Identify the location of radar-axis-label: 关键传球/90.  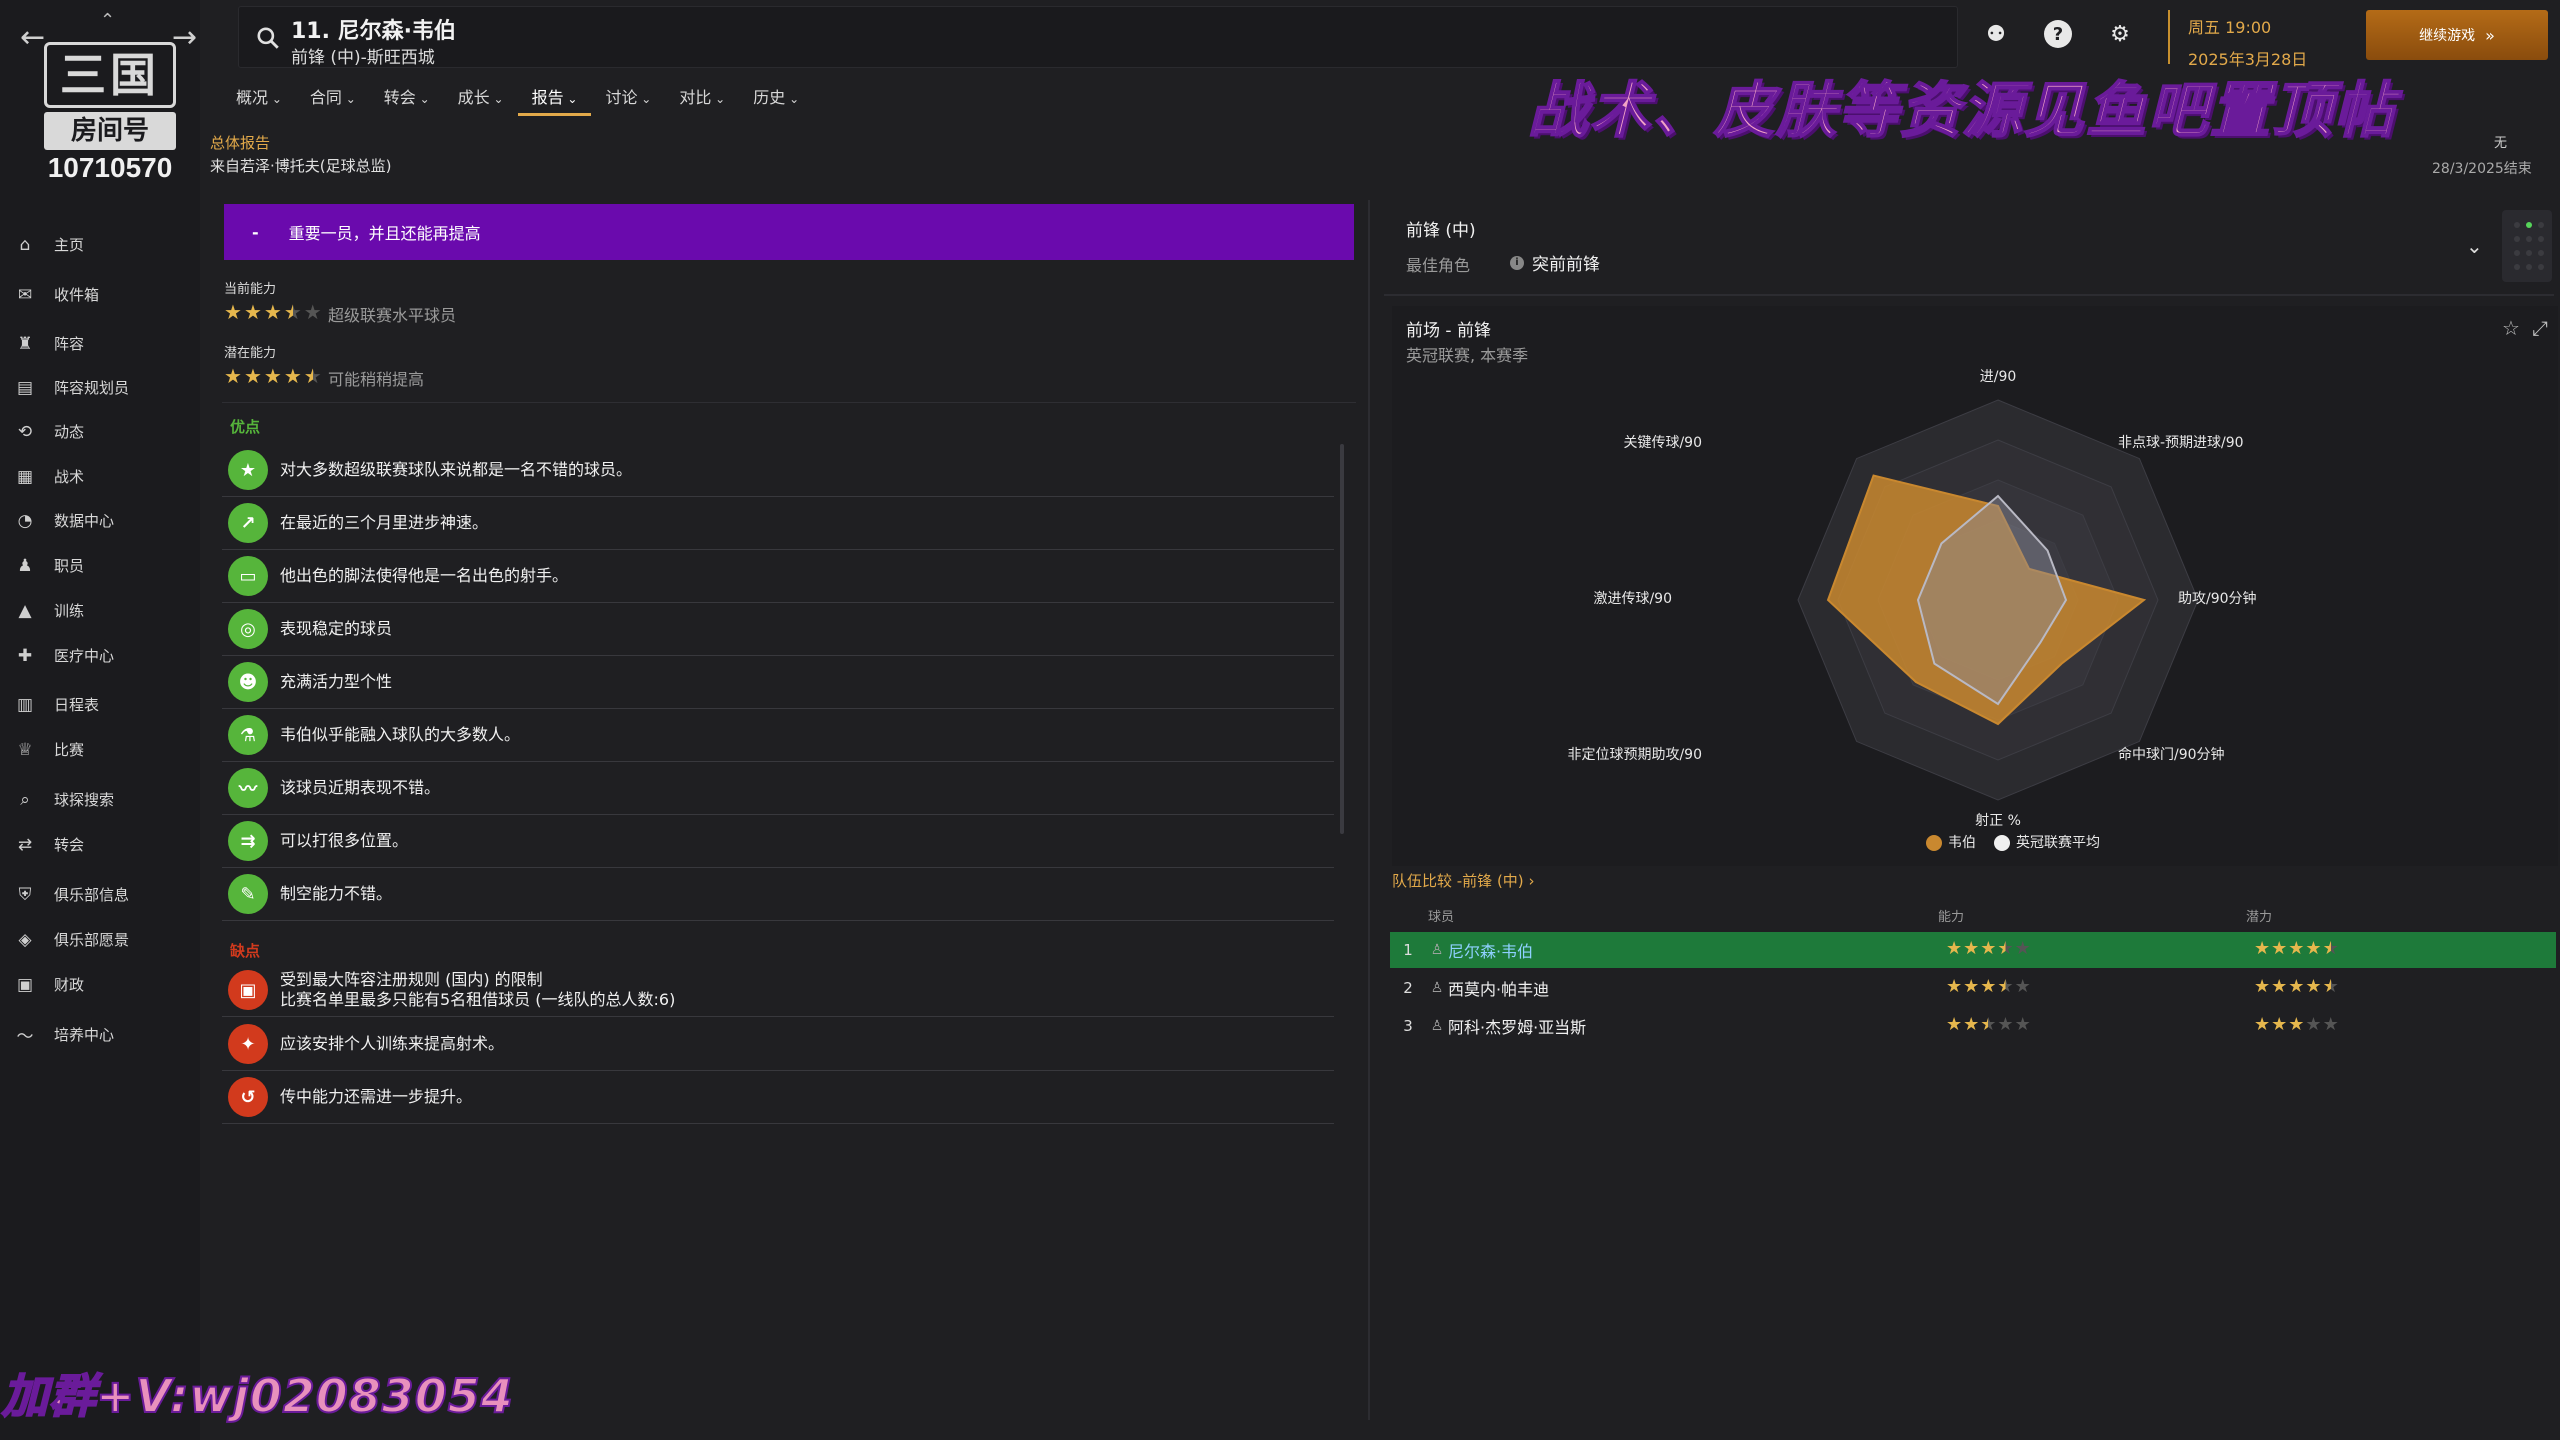
(1662, 443).